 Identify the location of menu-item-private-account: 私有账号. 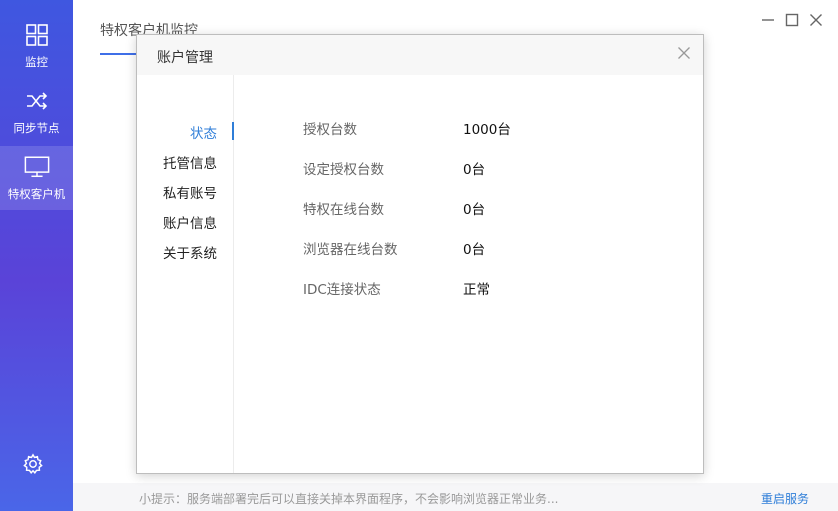
(190, 192).